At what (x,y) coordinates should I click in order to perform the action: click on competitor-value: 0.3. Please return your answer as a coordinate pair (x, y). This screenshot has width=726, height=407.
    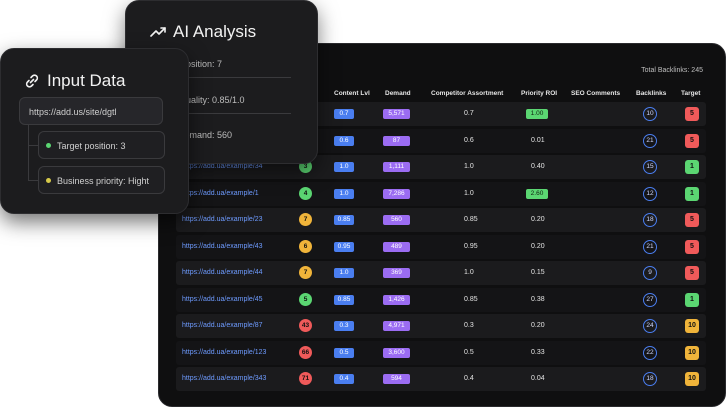
    Looking at the image, I should click on (469, 325).